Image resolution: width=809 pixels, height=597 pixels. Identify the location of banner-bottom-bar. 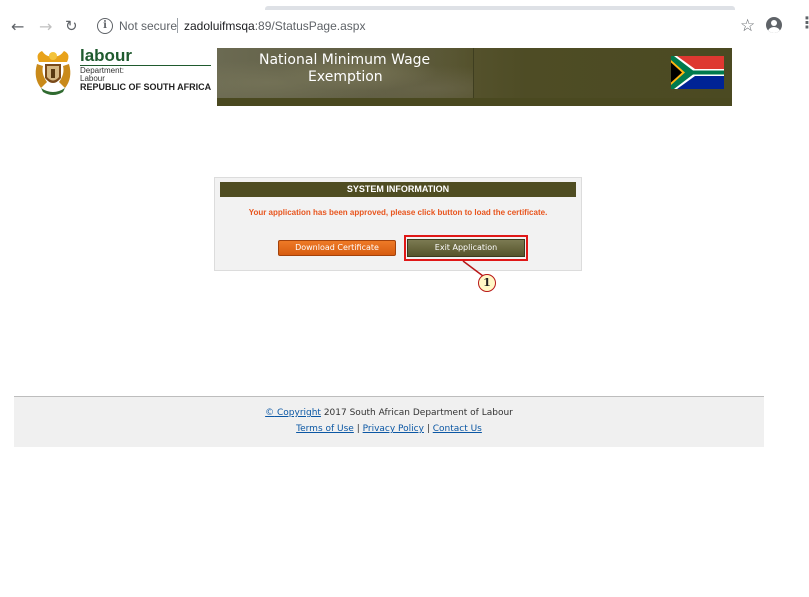
(474, 102).